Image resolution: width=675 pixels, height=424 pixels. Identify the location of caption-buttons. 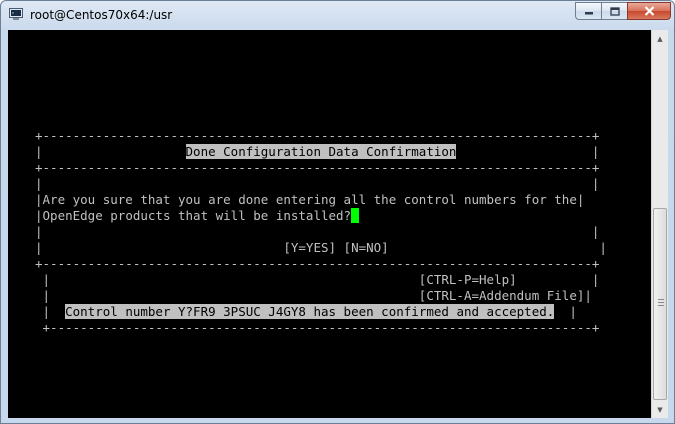
(623, 11).